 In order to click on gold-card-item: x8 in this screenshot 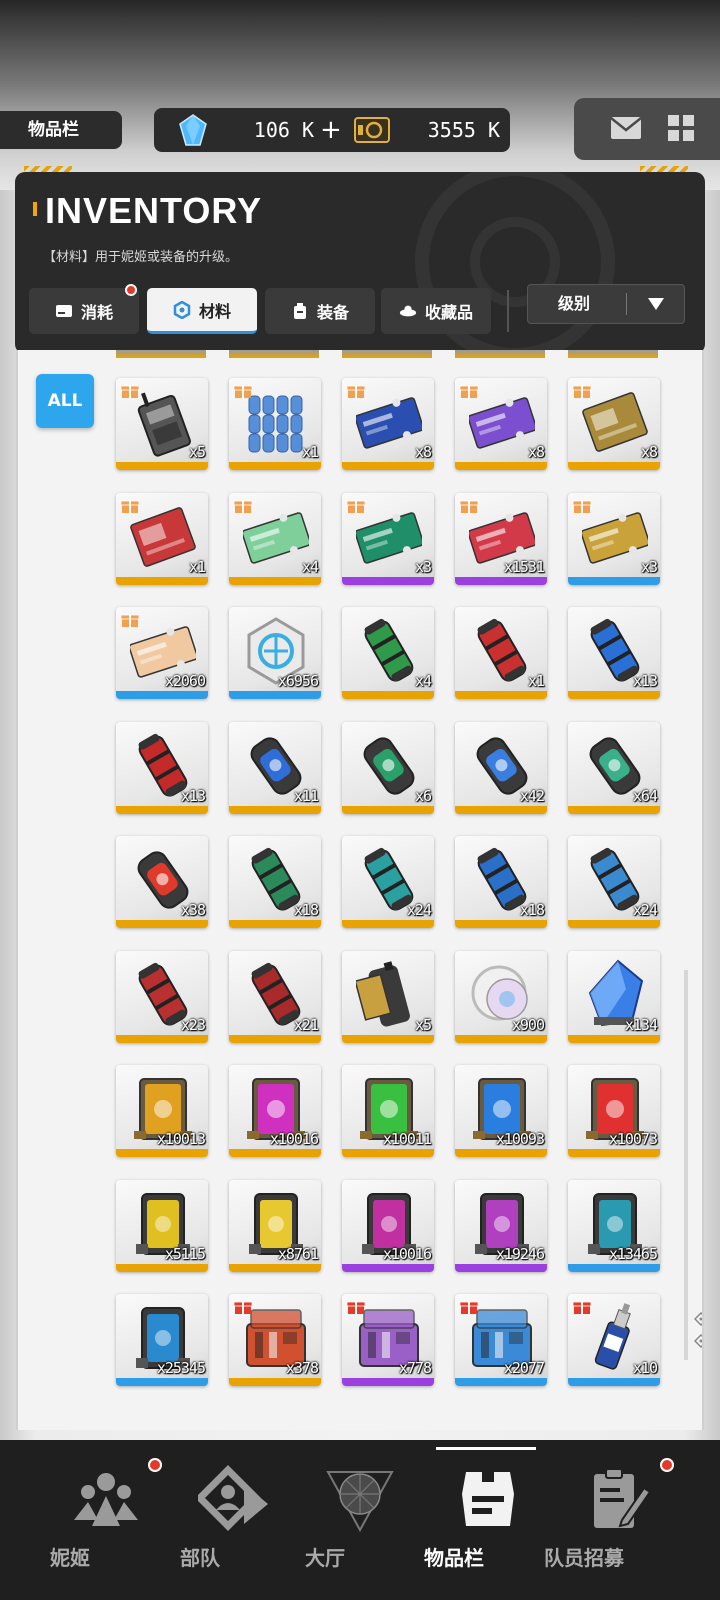, I will do `click(614, 424)`.